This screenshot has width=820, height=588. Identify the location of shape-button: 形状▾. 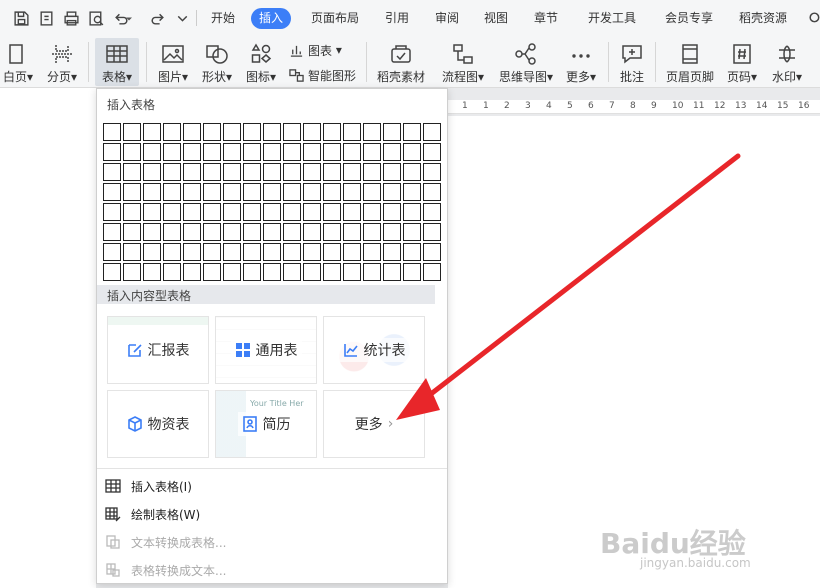
(217, 62).